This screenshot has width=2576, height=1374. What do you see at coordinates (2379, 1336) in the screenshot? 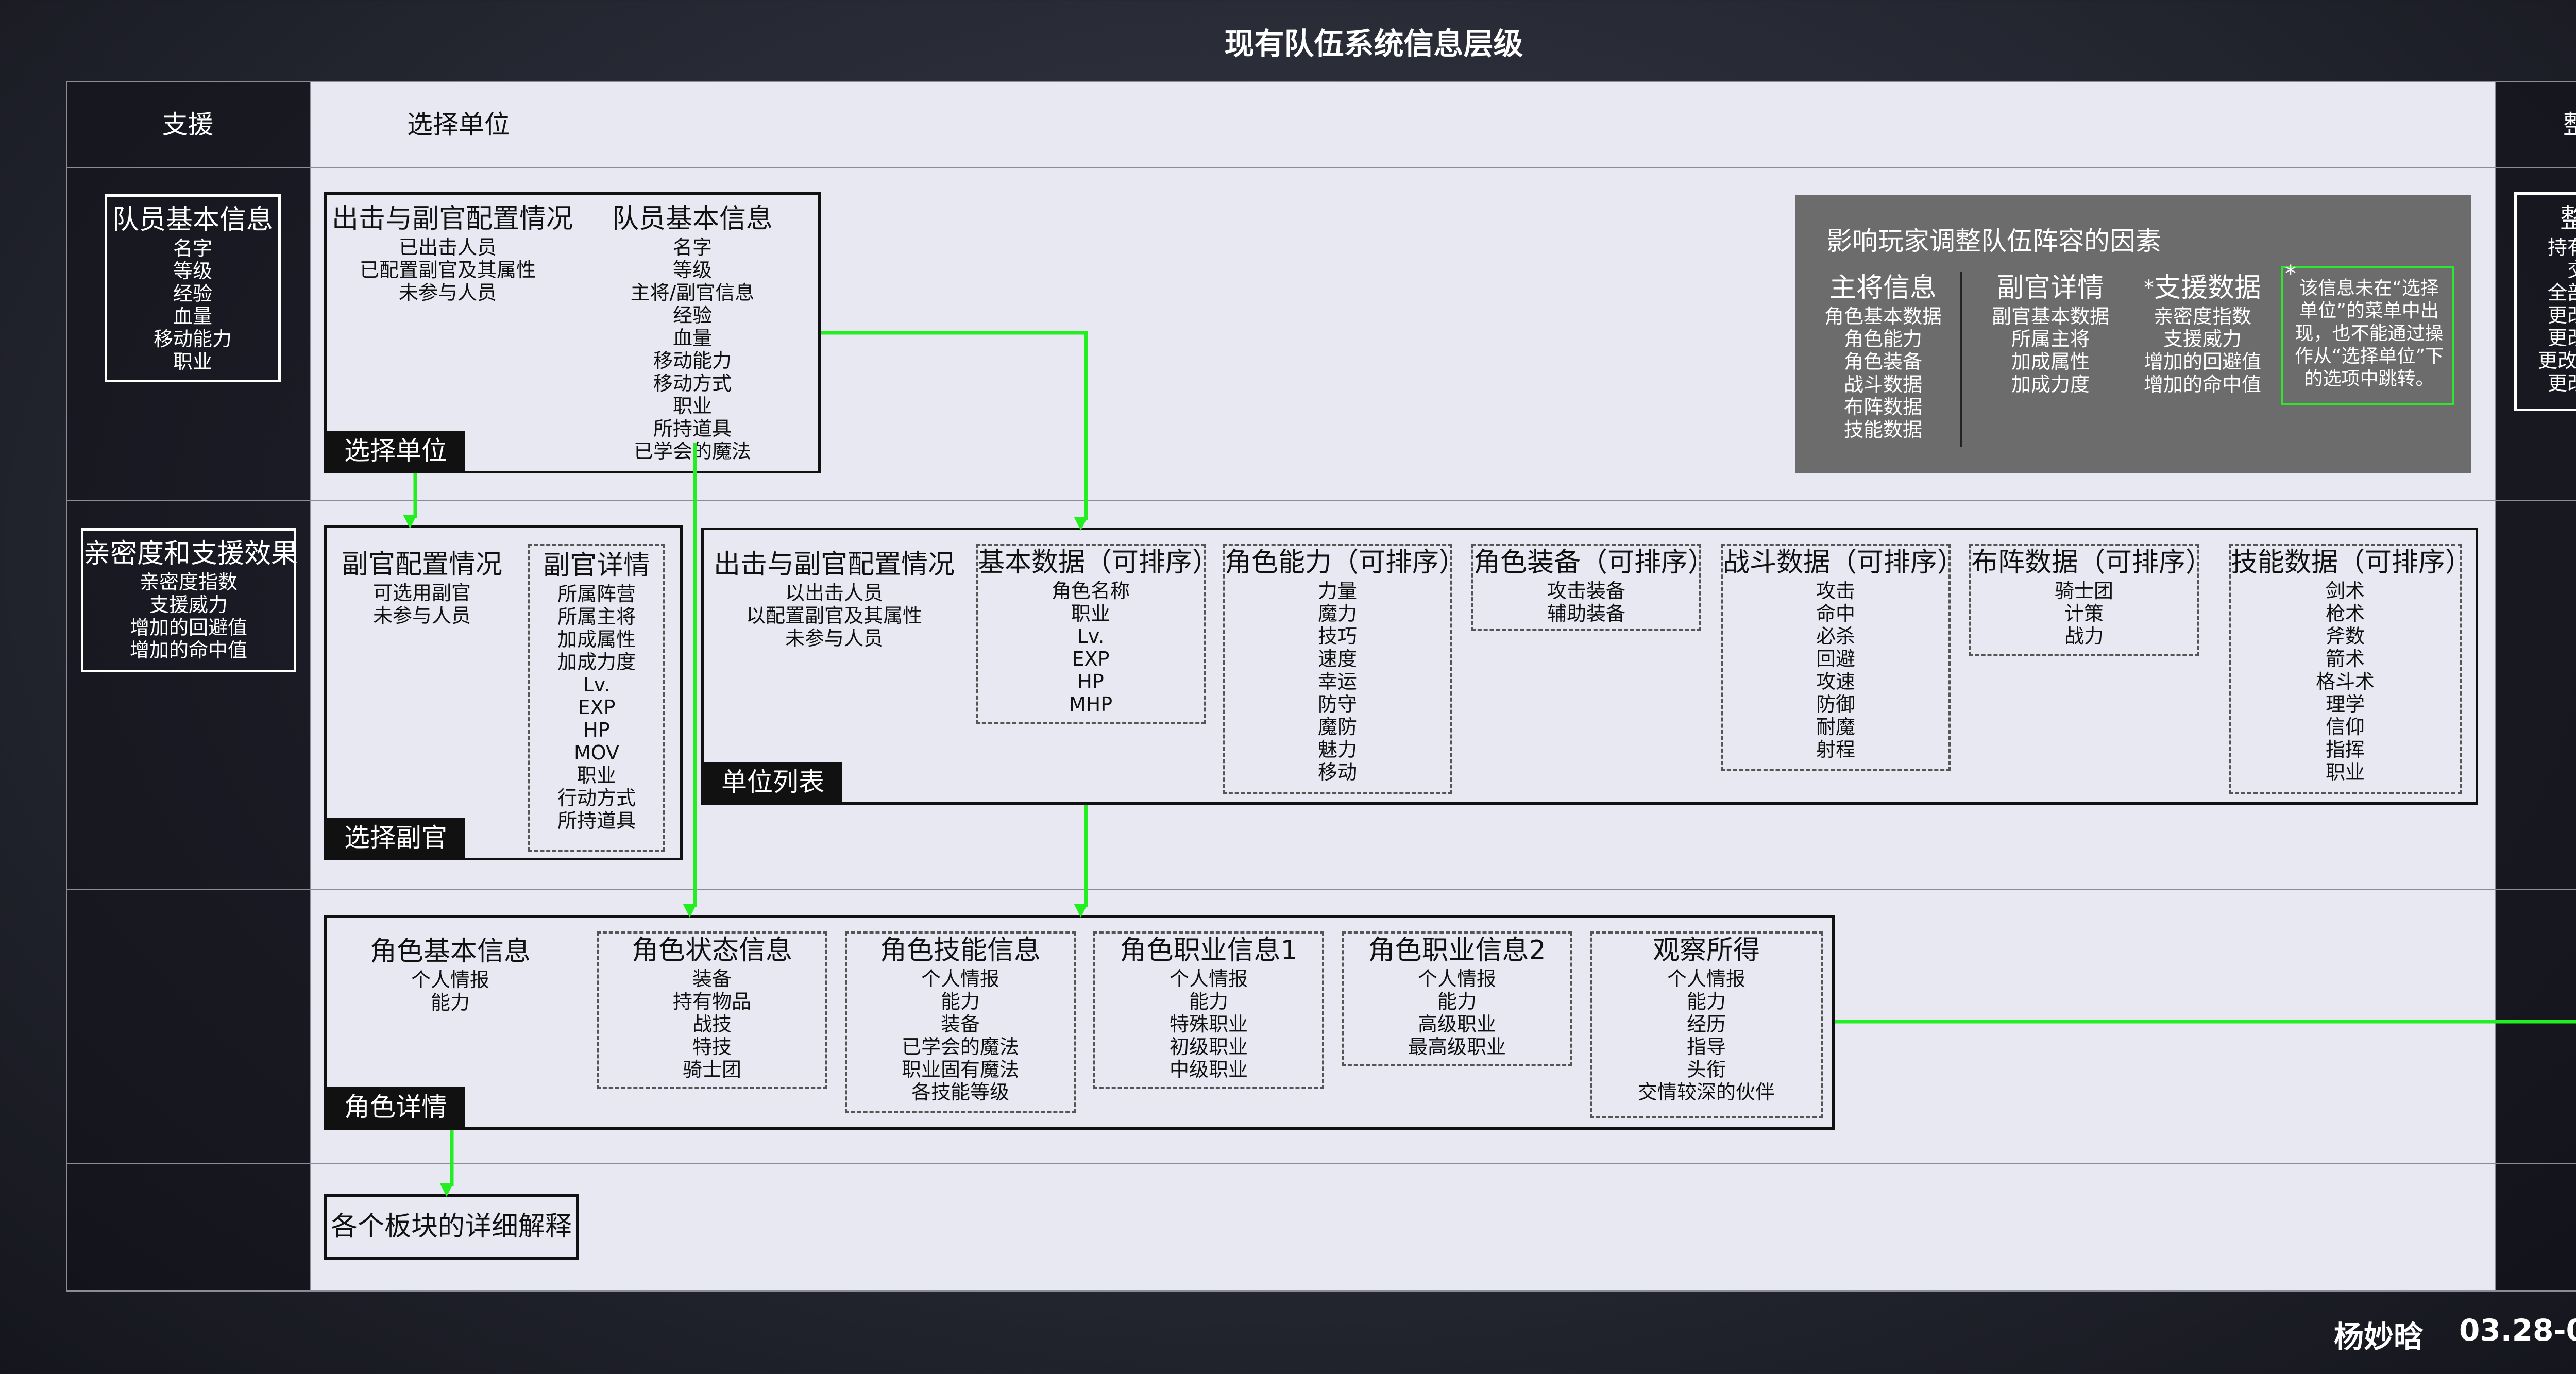
I see `author: 杨妙晗` at bounding box center [2379, 1336].